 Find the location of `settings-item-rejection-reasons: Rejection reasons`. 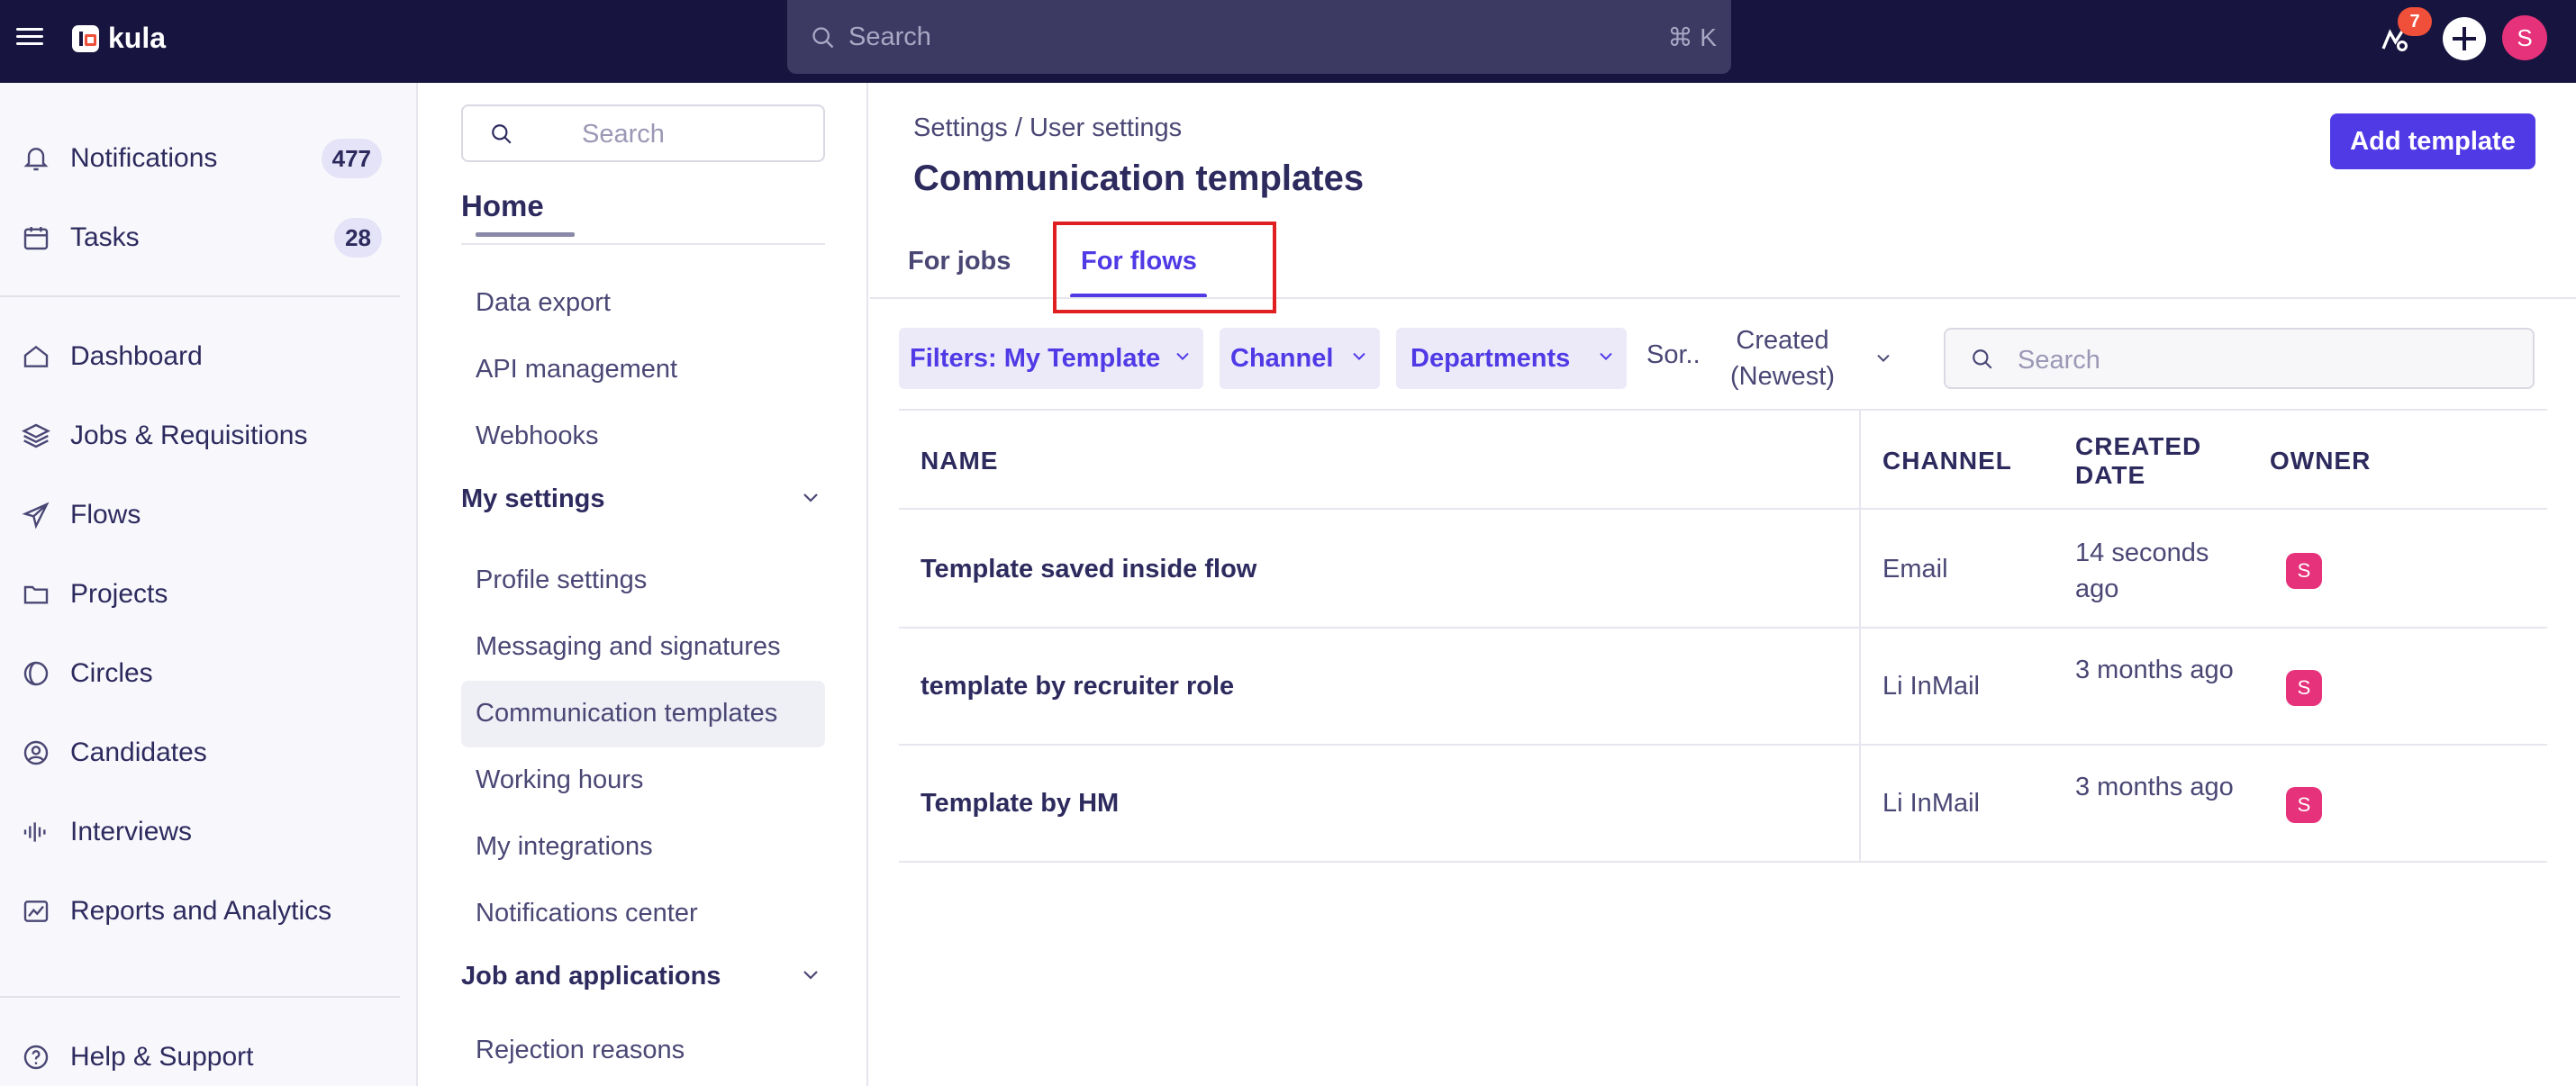

settings-item-rejection-reasons: Rejection reasons is located at coordinates (643, 1051).